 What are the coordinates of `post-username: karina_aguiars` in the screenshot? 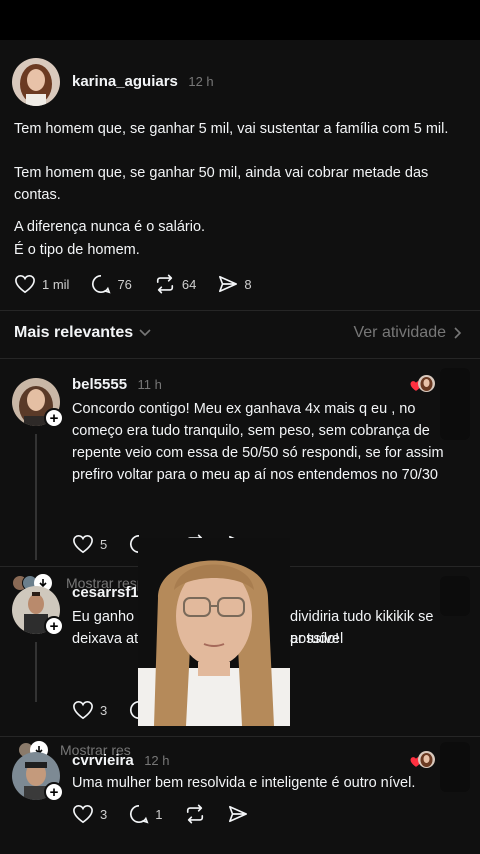 It's located at (125, 81).